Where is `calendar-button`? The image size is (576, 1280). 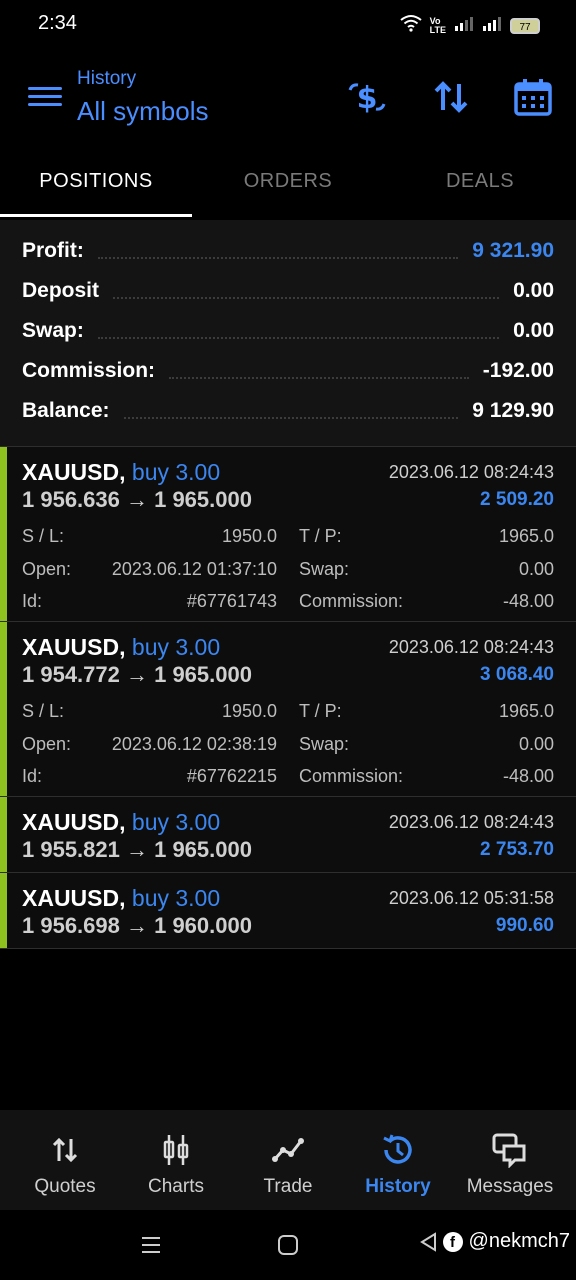
calendar-button is located at coordinates (533, 97).